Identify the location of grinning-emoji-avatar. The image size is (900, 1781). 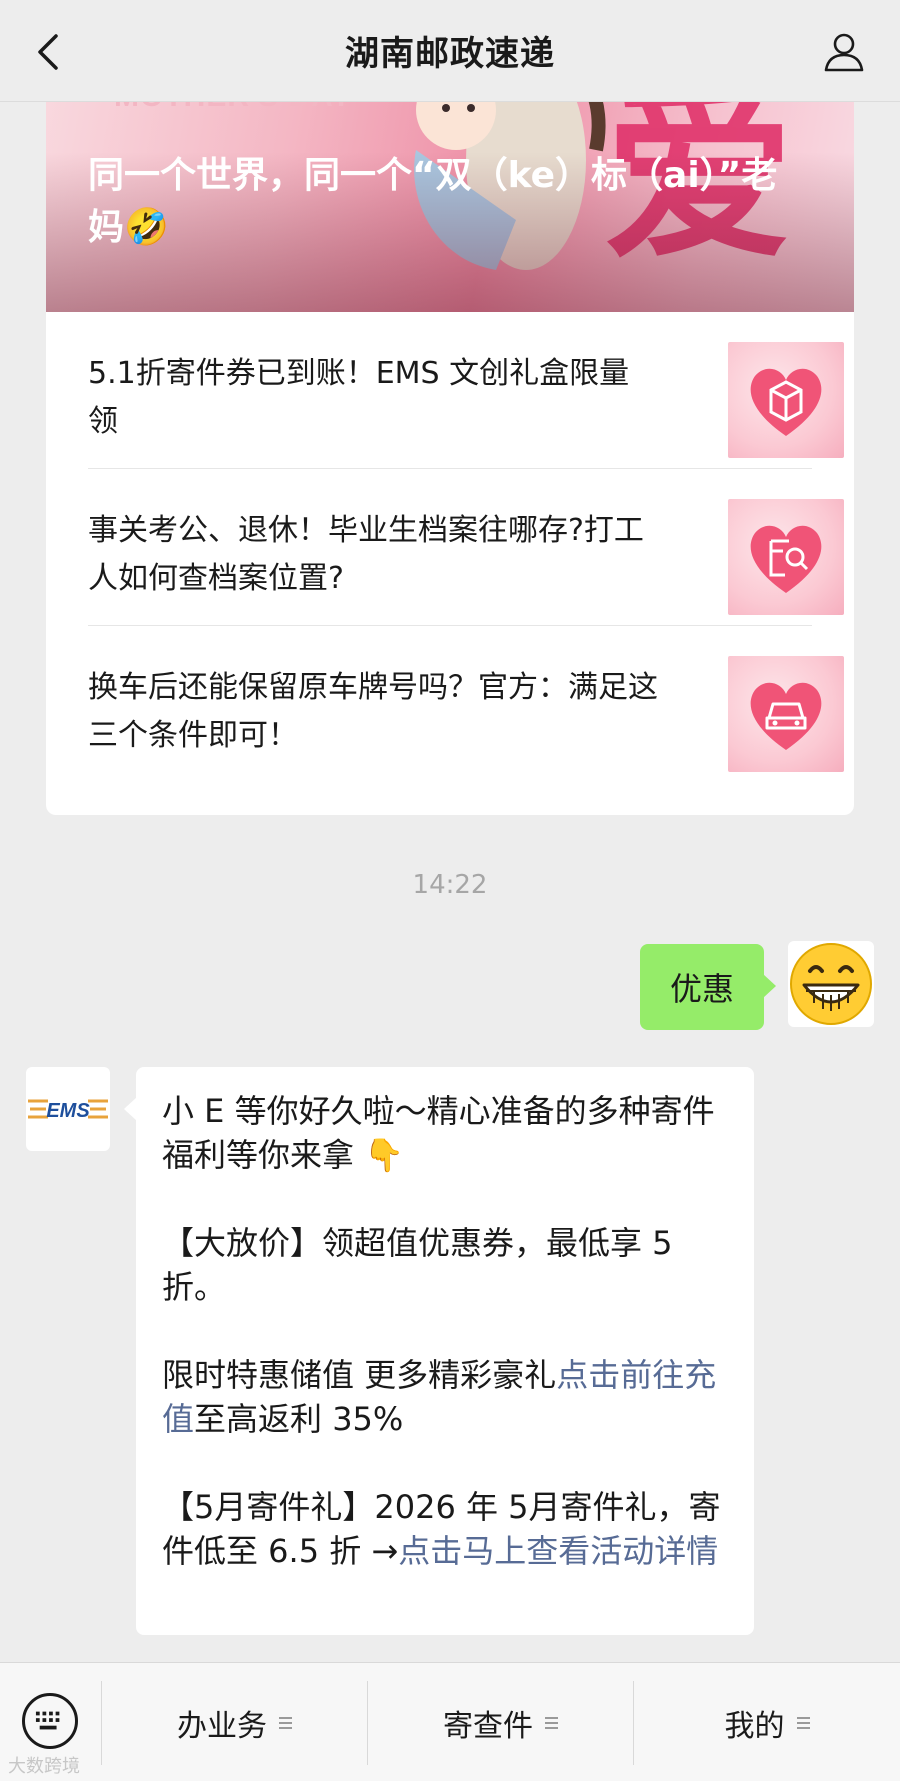
(831, 984).